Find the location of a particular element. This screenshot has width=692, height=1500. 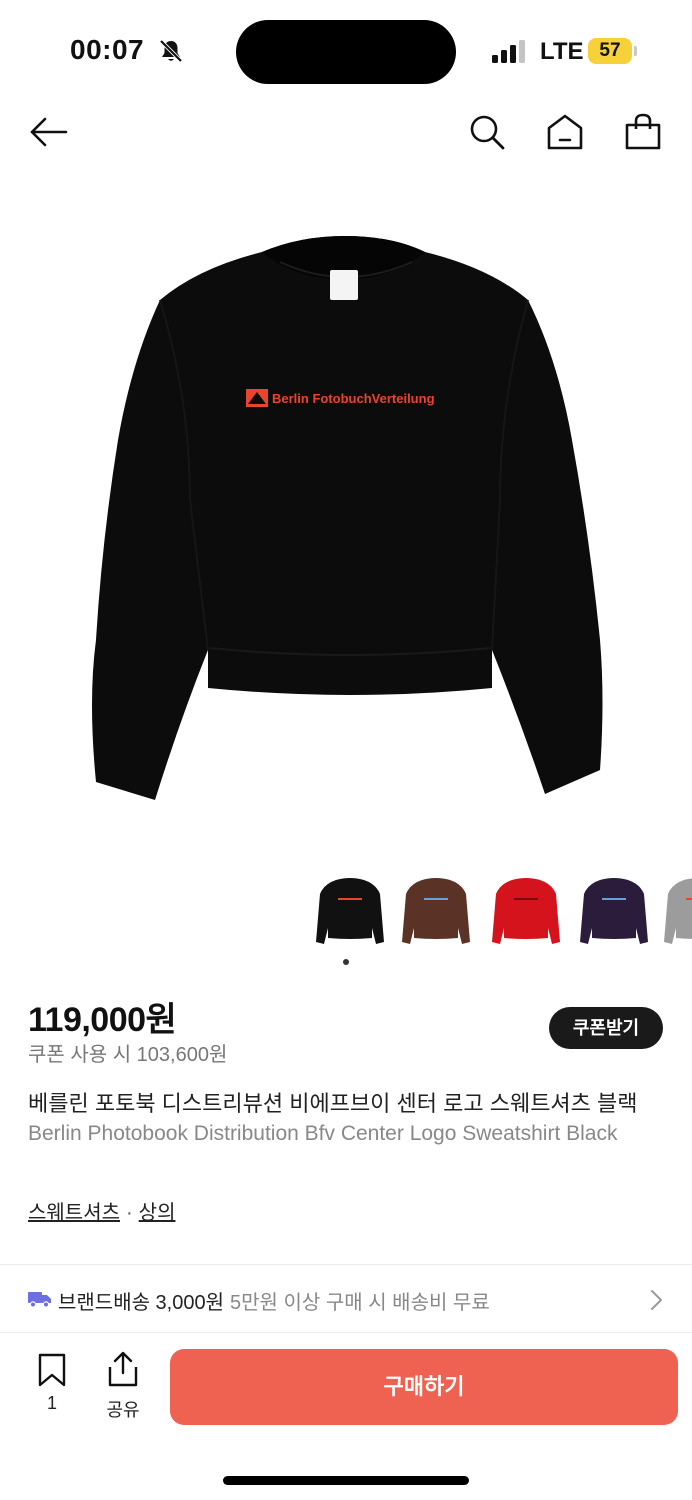

breadcrumb: 스웨트셔츠 · 상의 is located at coordinates (101, 1210).